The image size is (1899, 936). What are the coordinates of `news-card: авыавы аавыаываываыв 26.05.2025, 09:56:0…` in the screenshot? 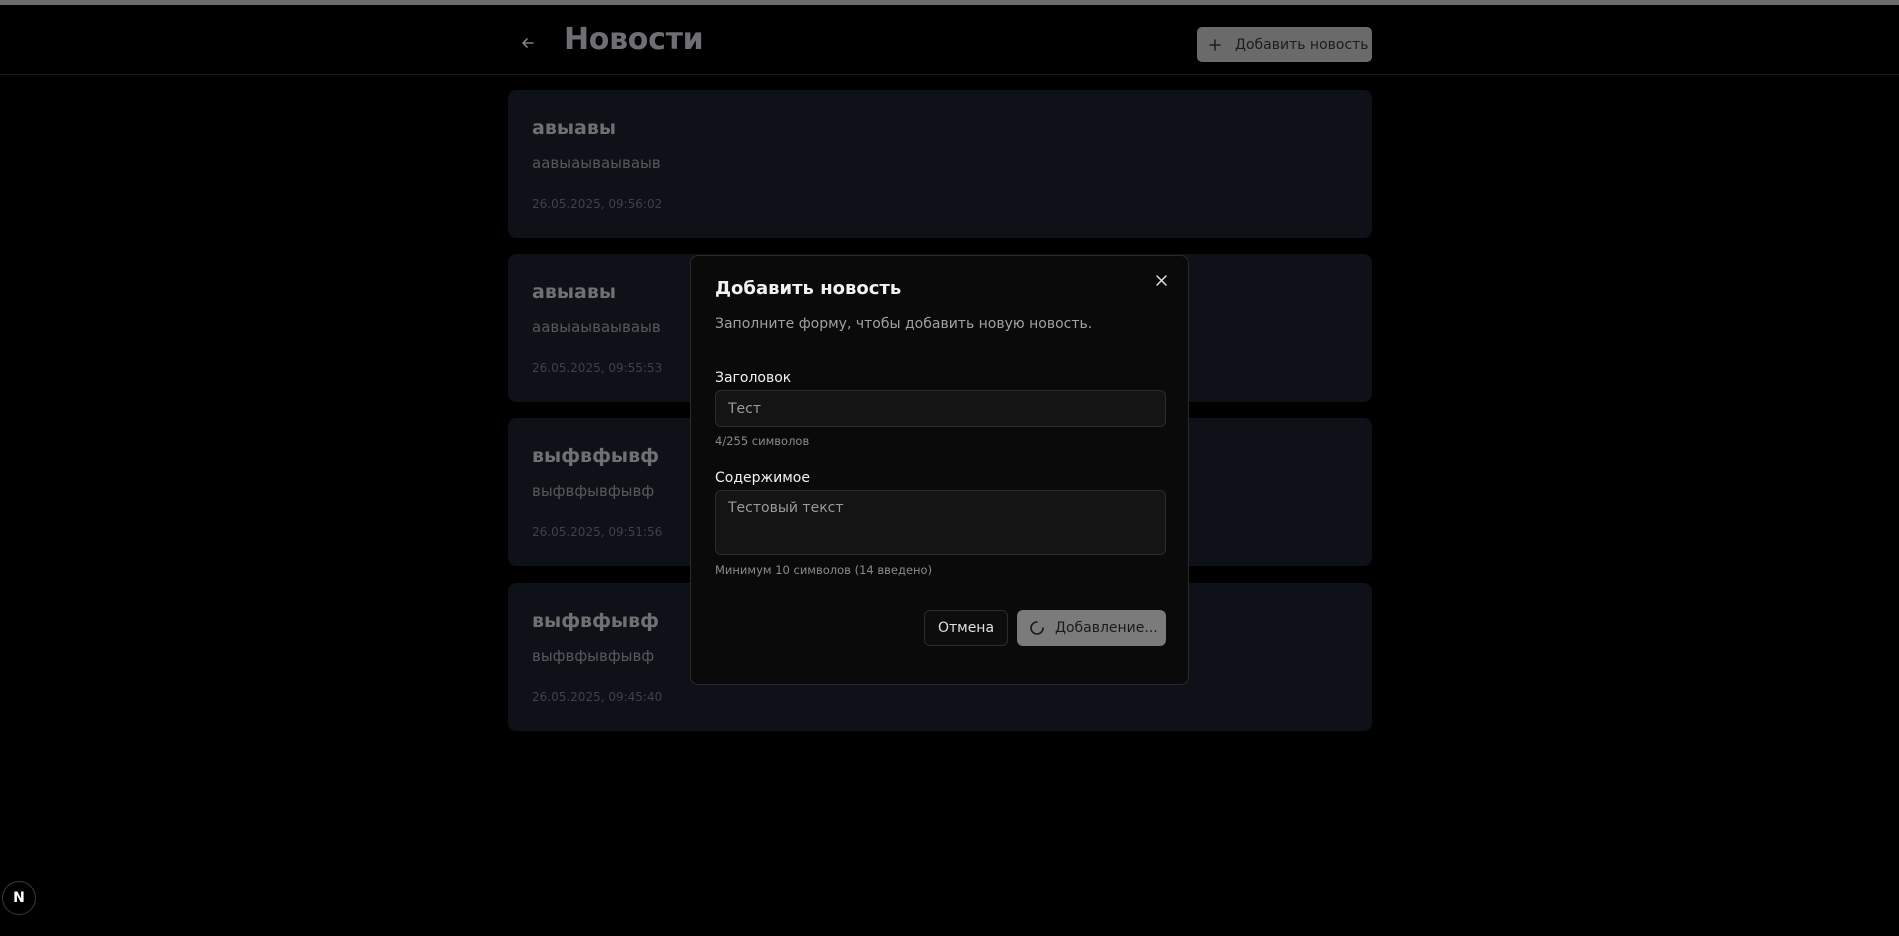 It's located at (940, 164).